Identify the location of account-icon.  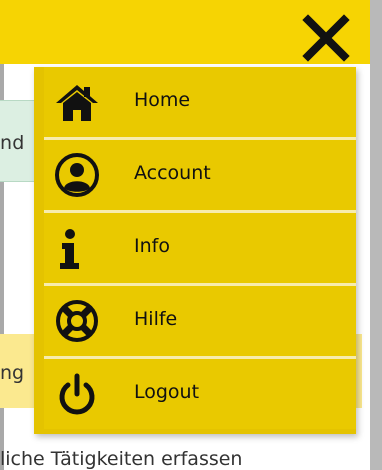
(77, 175).